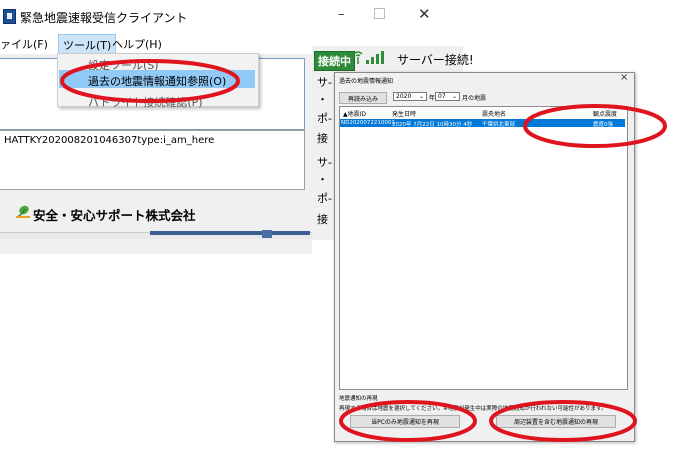 This screenshot has height=461, width=677. Describe the element at coordinates (104, 18) in the screenshot. I see `window-title: 緊急地震速報受信クライアント` at that location.